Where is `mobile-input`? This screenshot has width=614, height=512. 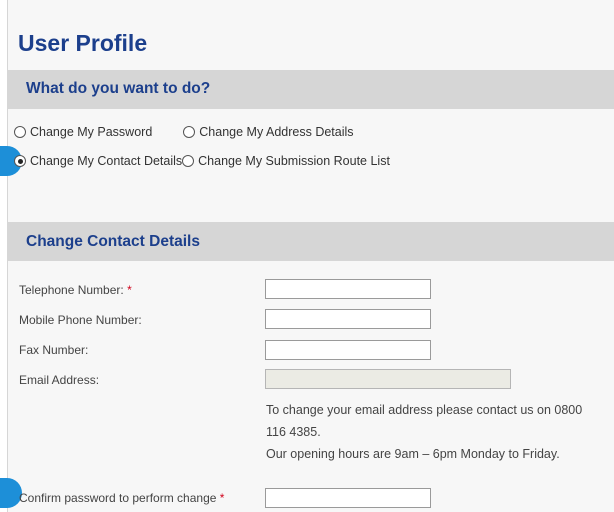 mobile-input is located at coordinates (348, 319).